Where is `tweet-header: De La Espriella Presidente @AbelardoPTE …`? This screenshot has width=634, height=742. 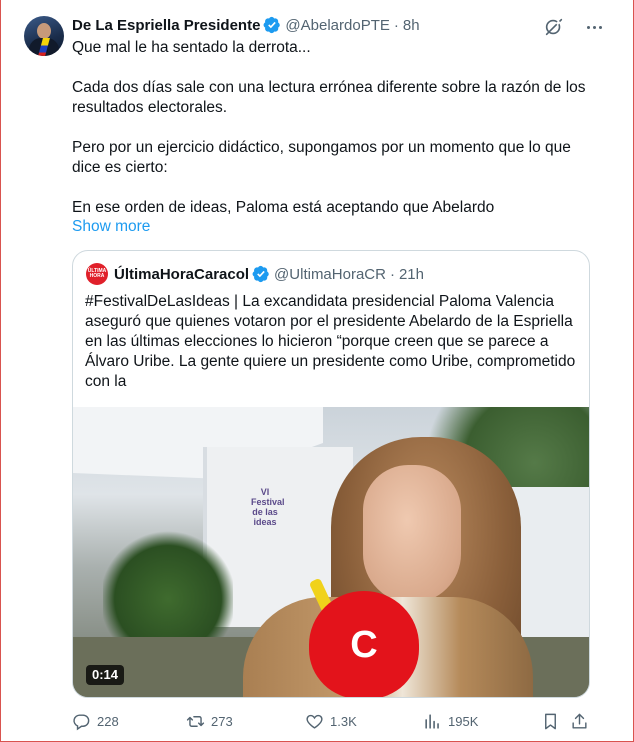
tweet-header: De La Espriella Presidente @AbelardoPTE … is located at coordinates (246, 25).